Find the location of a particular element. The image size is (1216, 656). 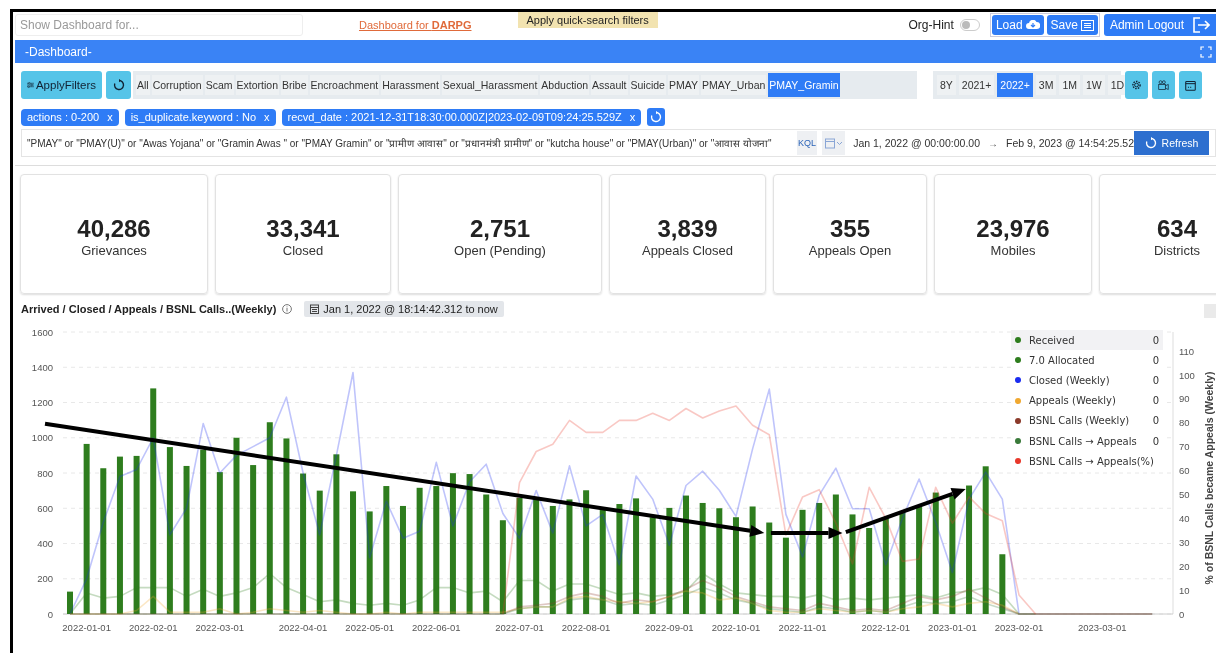

x-tick-label: 2022-05-01 is located at coordinates (369, 627).